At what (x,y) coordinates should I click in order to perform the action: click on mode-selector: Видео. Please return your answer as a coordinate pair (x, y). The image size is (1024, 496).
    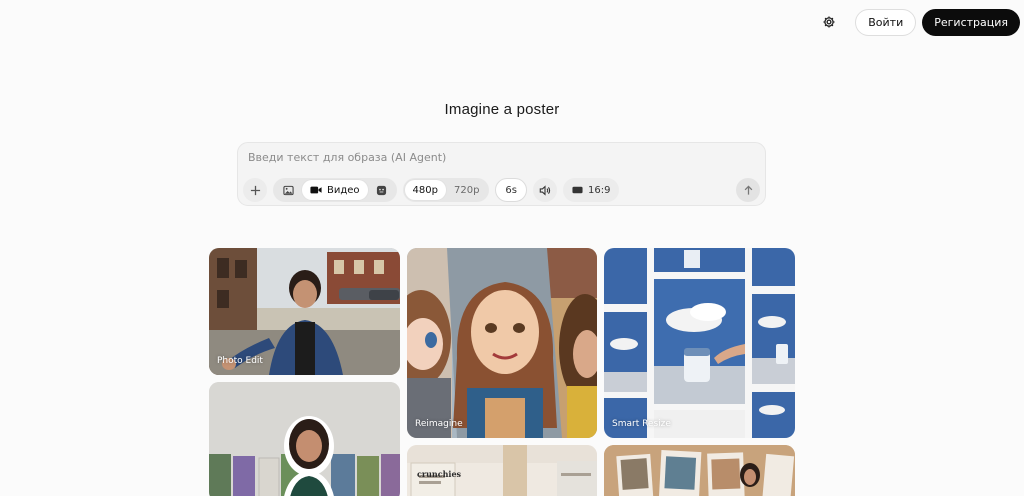
    Looking at the image, I should click on (335, 190).